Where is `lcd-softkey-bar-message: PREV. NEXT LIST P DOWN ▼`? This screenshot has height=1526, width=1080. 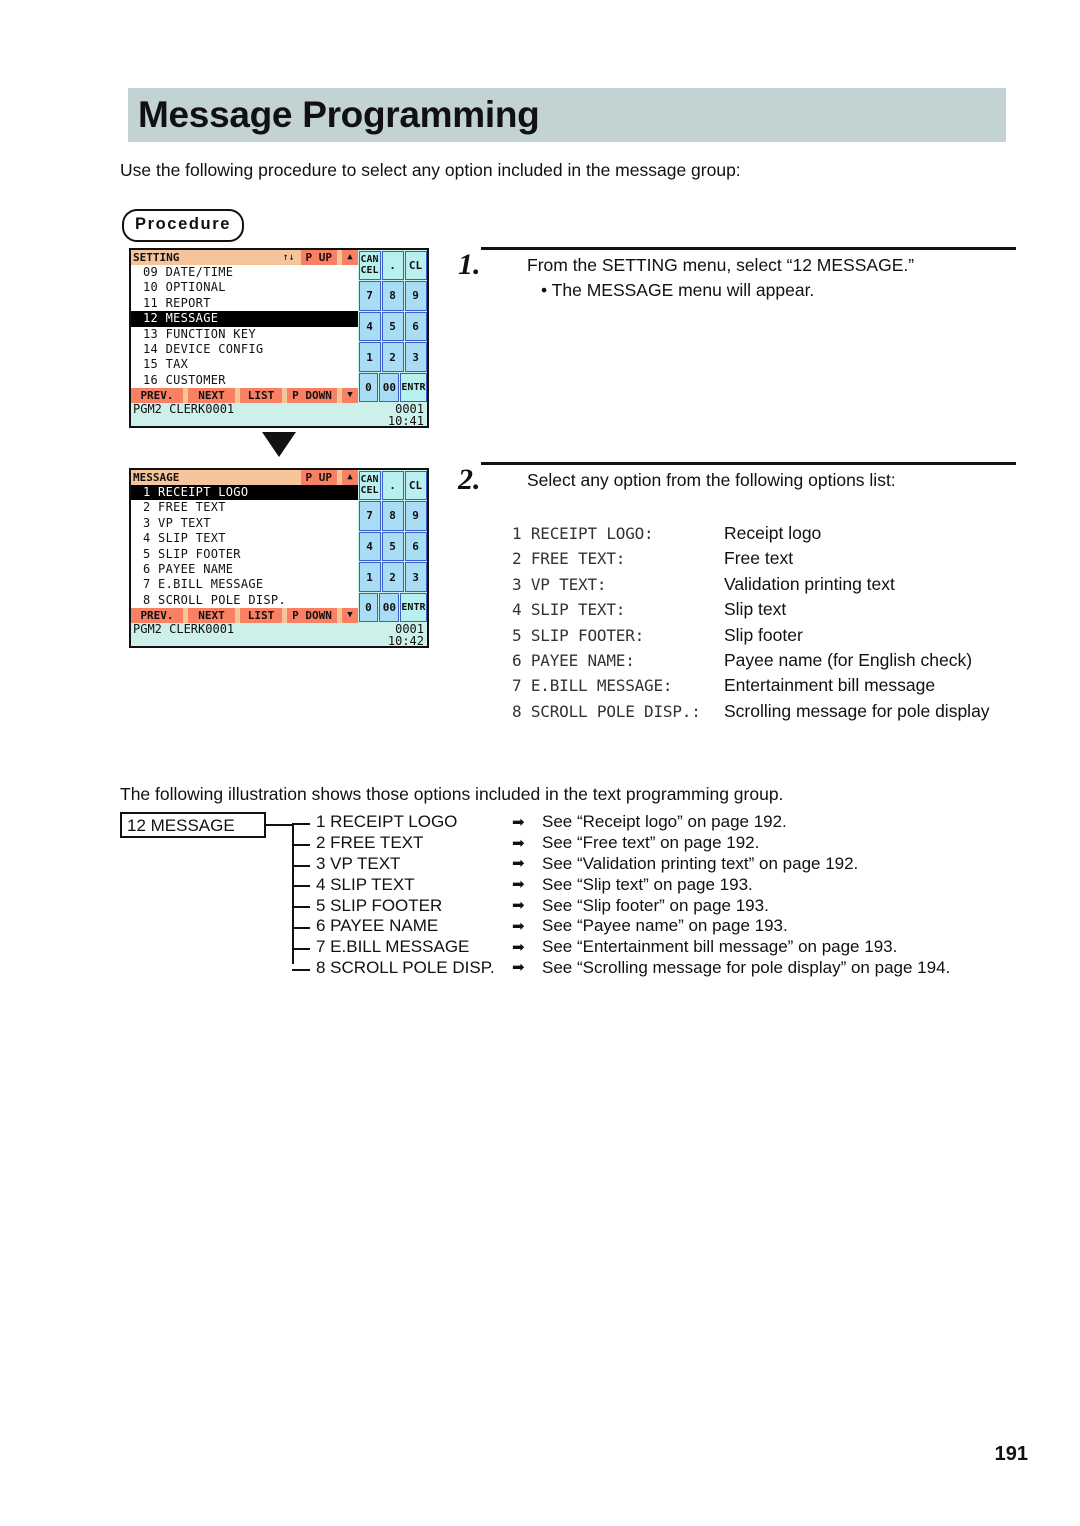
lcd-softkey-bar-message: PREV. NEXT LIST P DOWN ▼ is located at coordinates (244, 615).